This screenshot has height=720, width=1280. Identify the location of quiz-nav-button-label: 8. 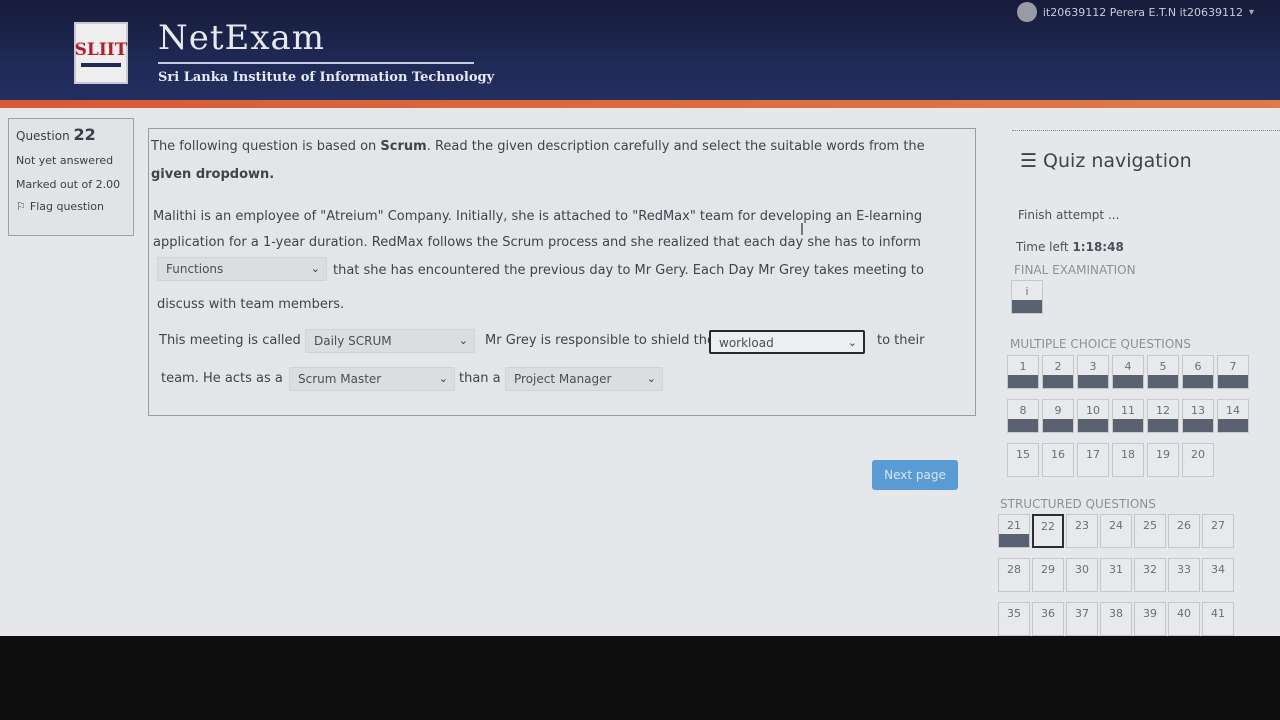
(1023, 410).